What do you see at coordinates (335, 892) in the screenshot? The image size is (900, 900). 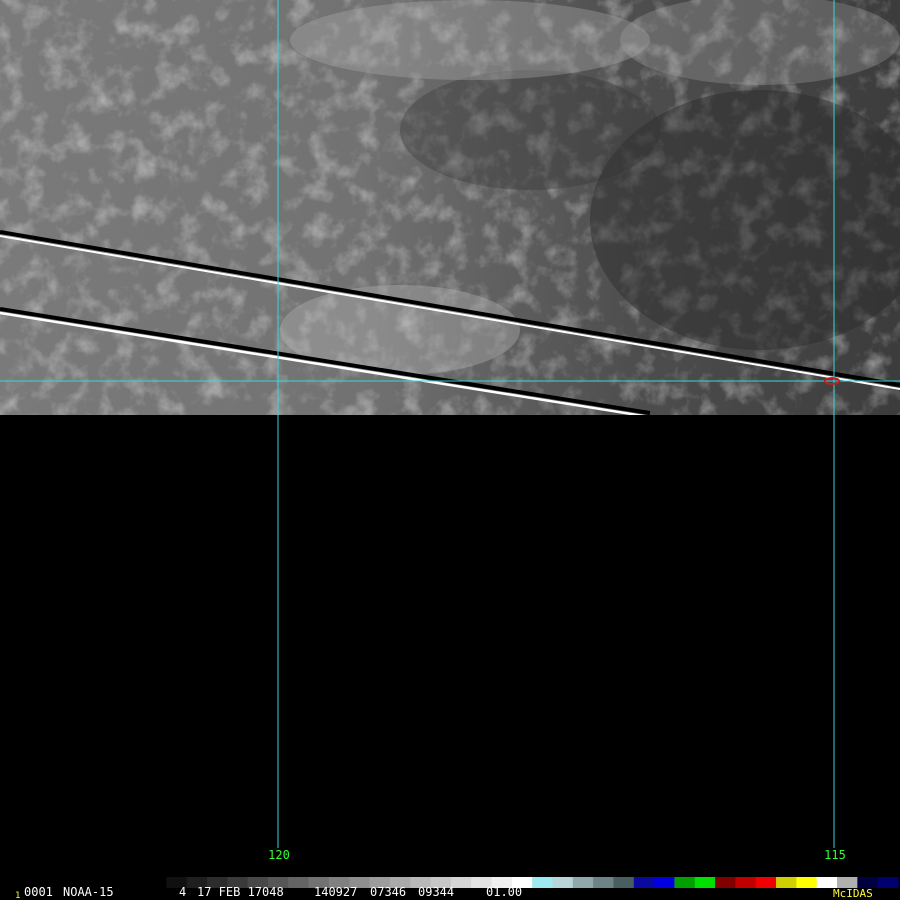 I see `image-time: 140927` at bounding box center [335, 892].